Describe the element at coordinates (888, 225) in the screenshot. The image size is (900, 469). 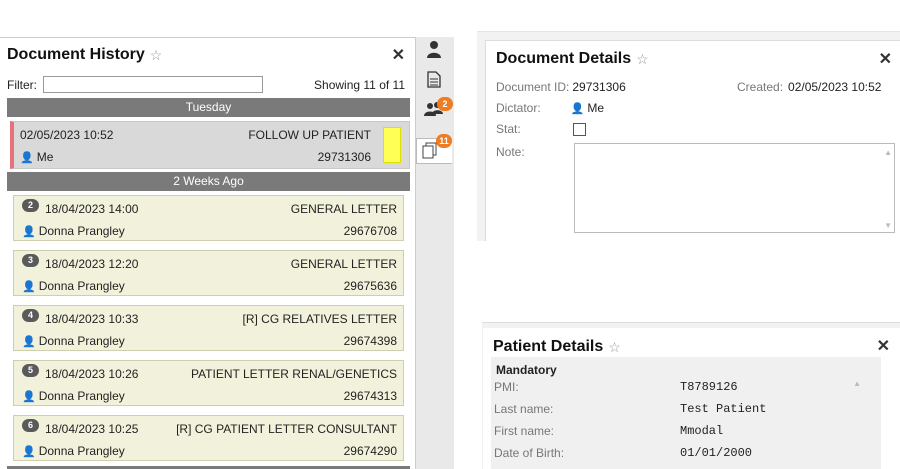
I see `scroll-down-icon: ▼` at that location.